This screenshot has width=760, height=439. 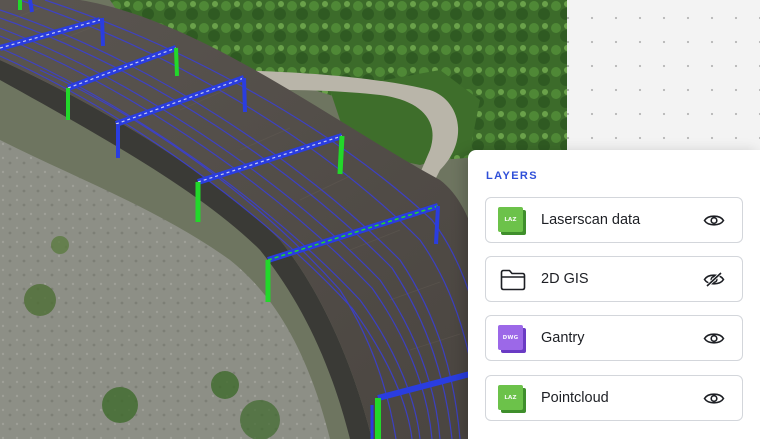 I want to click on layer-label: Laserscan data, so click(x=591, y=220).